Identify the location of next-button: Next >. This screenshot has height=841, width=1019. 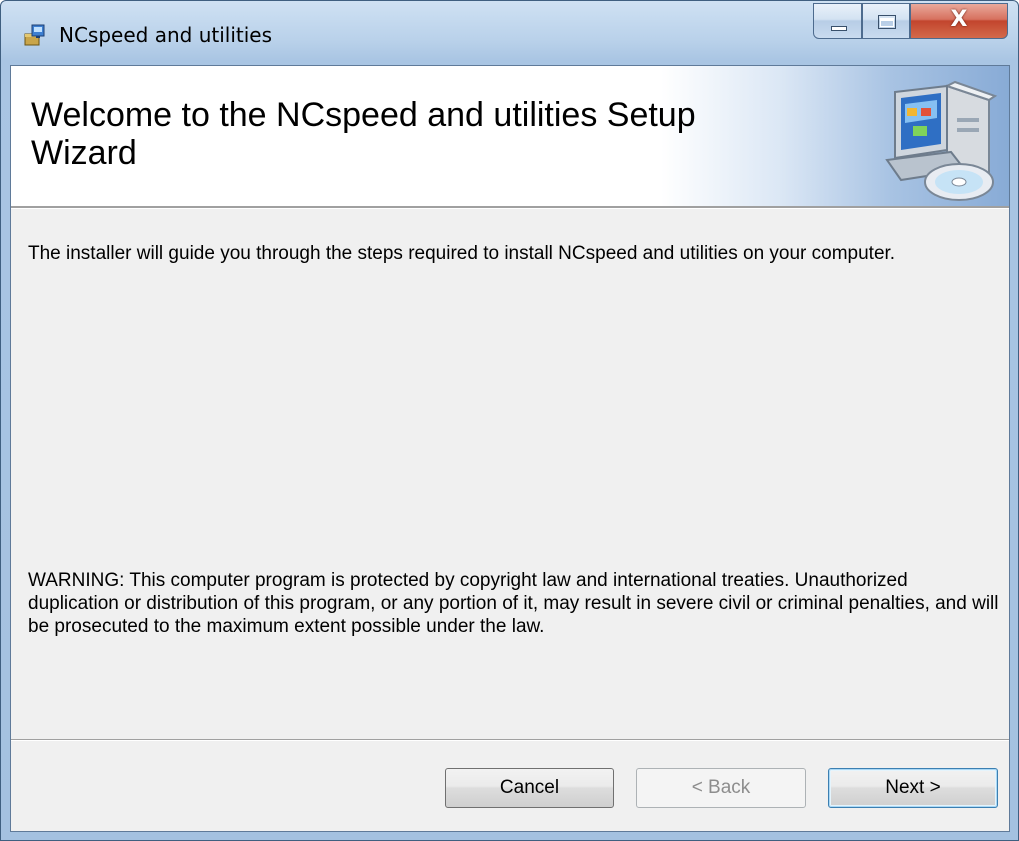
(913, 788).